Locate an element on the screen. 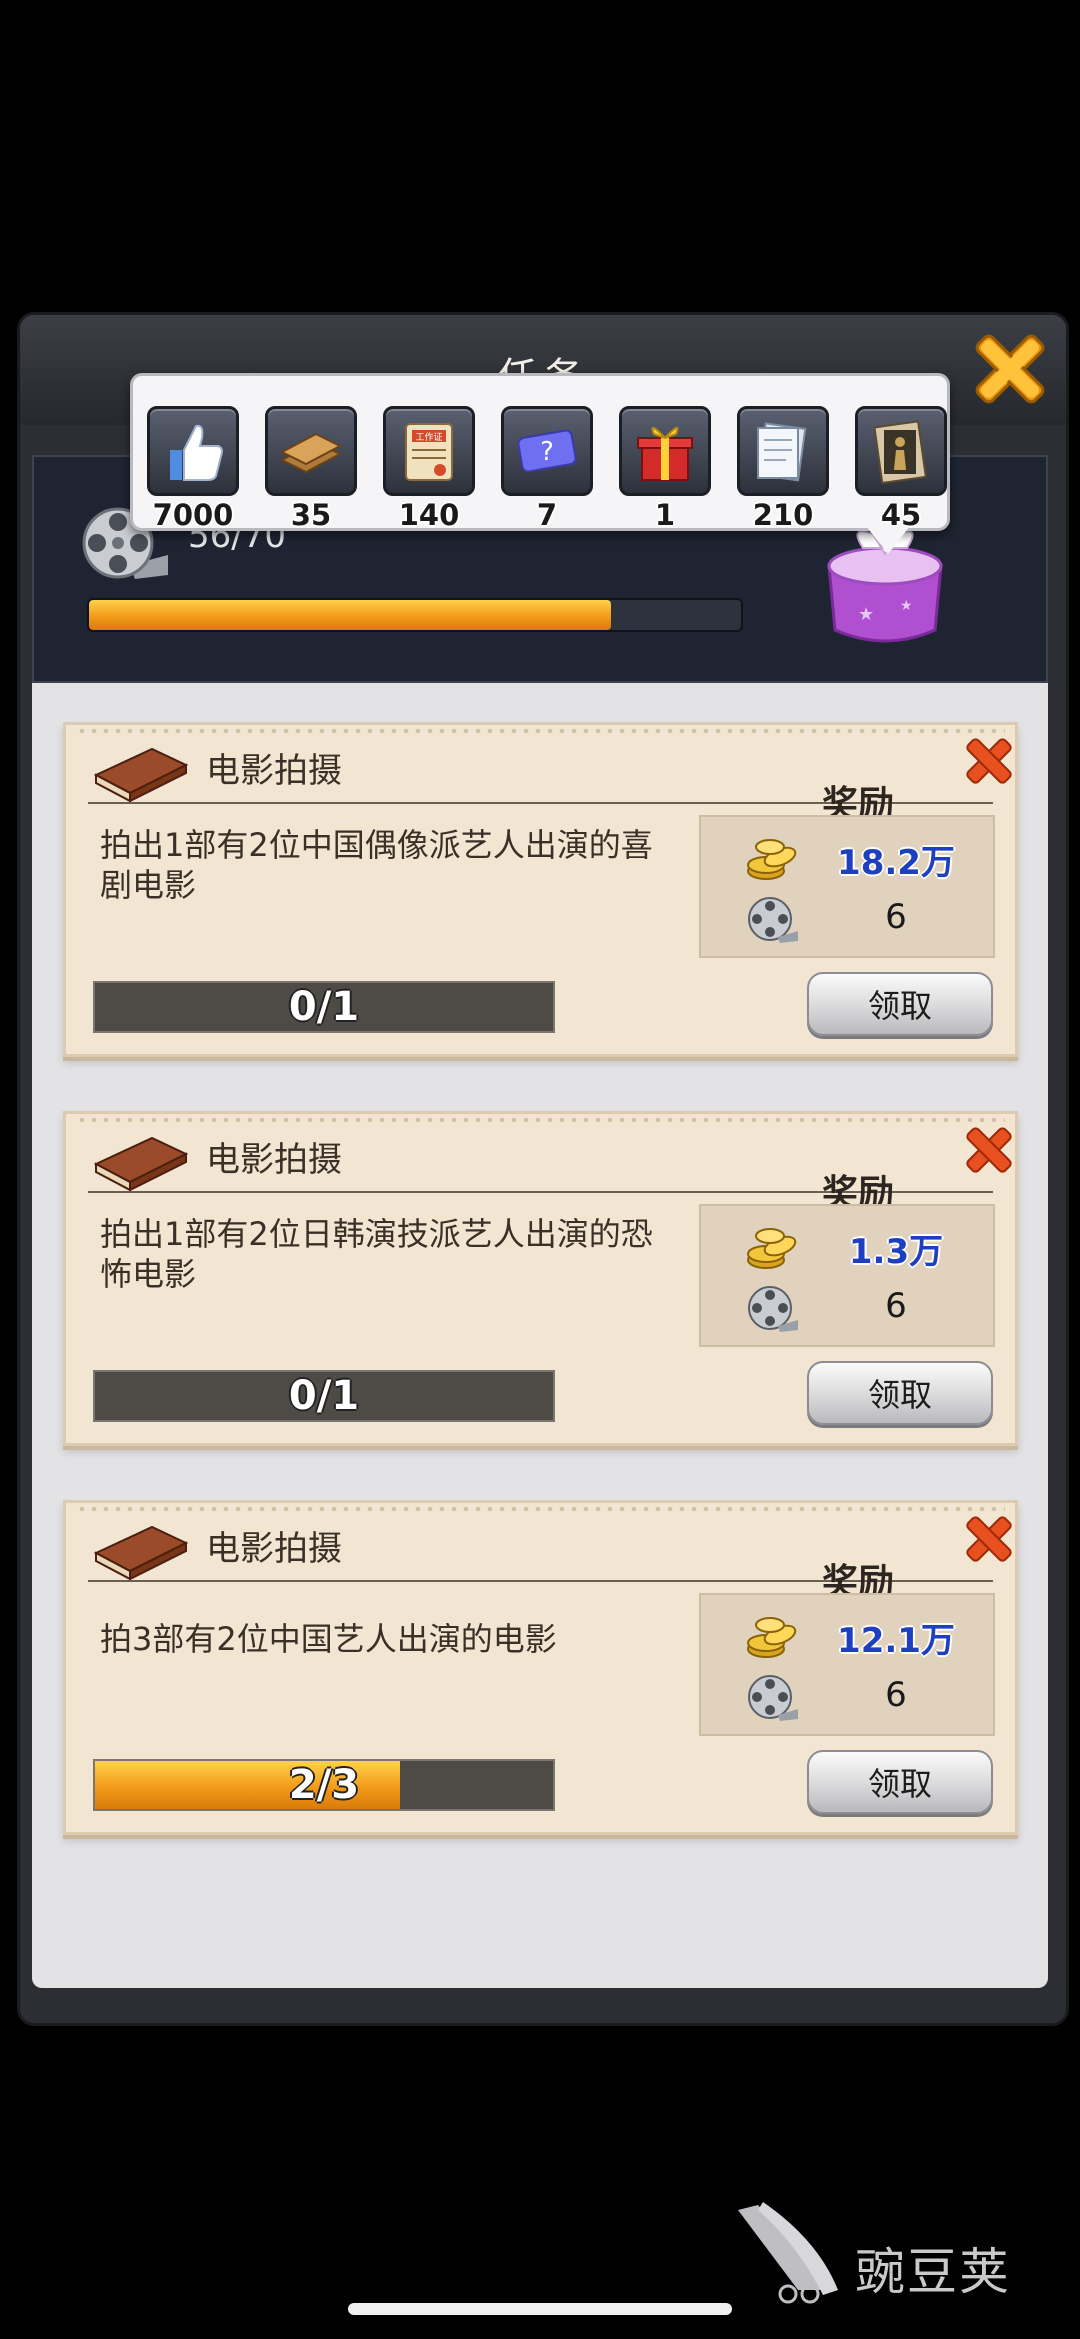  task-progress-text: 2/3 is located at coordinates (324, 1785).